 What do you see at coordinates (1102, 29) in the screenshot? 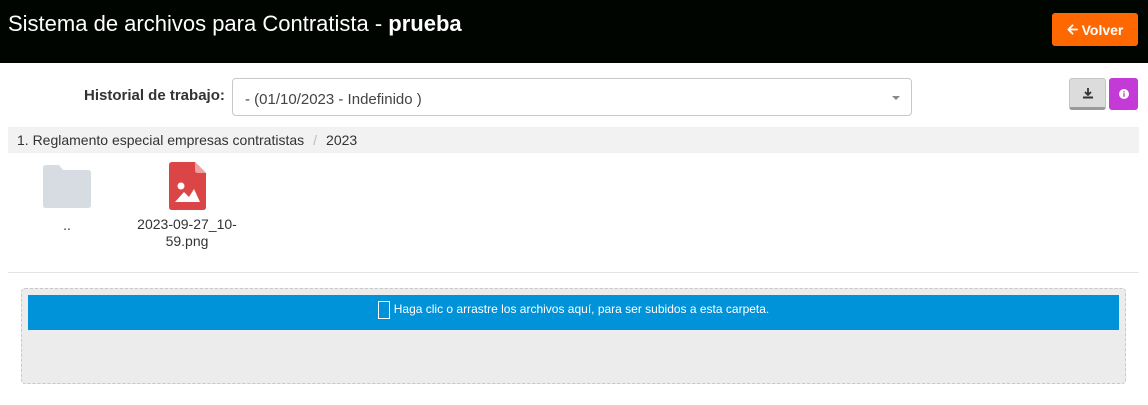
I see `back-button-label: Volver` at bounding box center [1102, 29].